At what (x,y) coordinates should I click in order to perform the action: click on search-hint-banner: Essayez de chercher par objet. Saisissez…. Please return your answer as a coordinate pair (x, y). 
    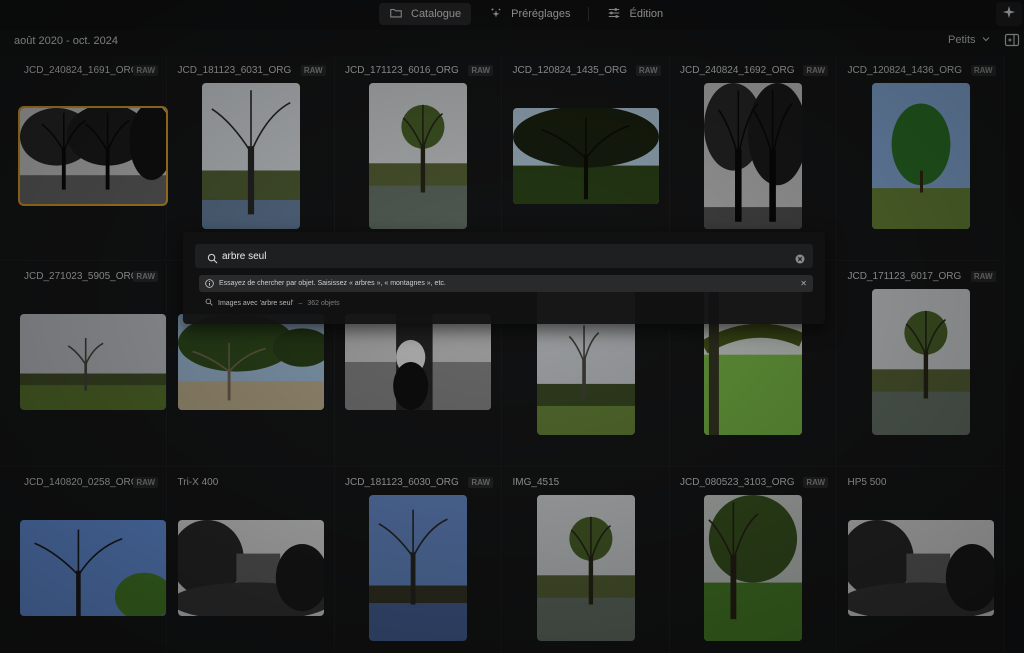
    Looking at the image, I should click on (506, 283).